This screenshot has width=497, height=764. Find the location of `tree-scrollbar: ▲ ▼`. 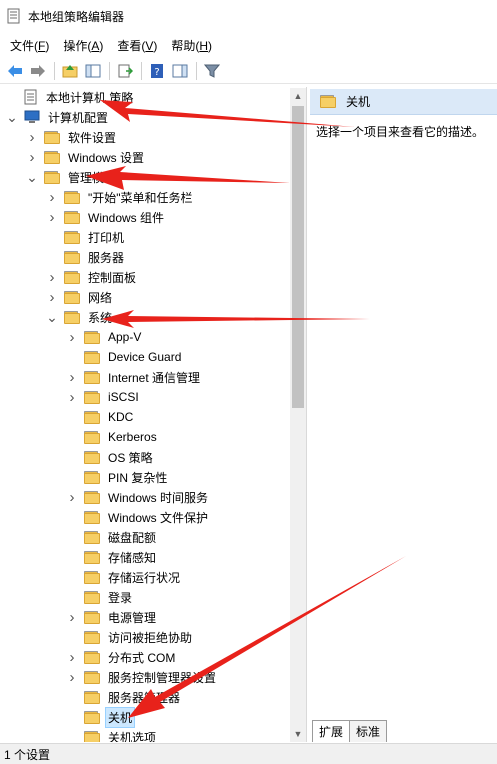

tree-scrollbar: ▲ ▼ is located at coordinates (298, 415).